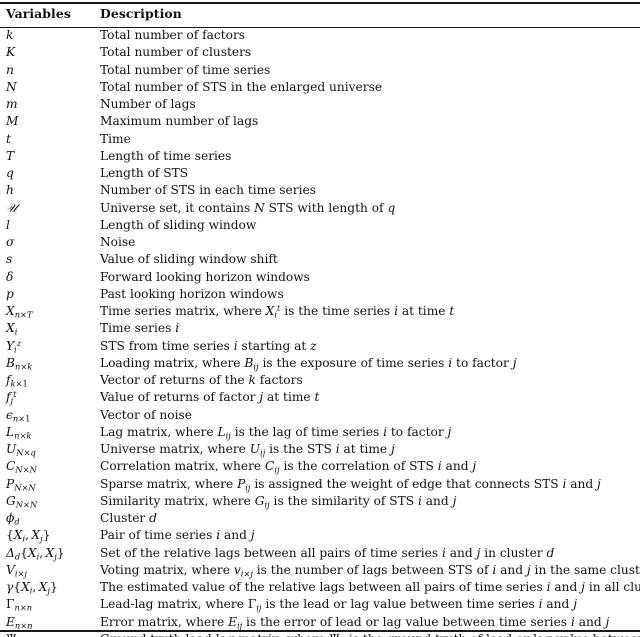 This screenshot has height=637, width=640. What do you see at coordinates (19, 312) in the screenshot?
I see `row-variable: Xn×T` at bounding box center [19, 312].